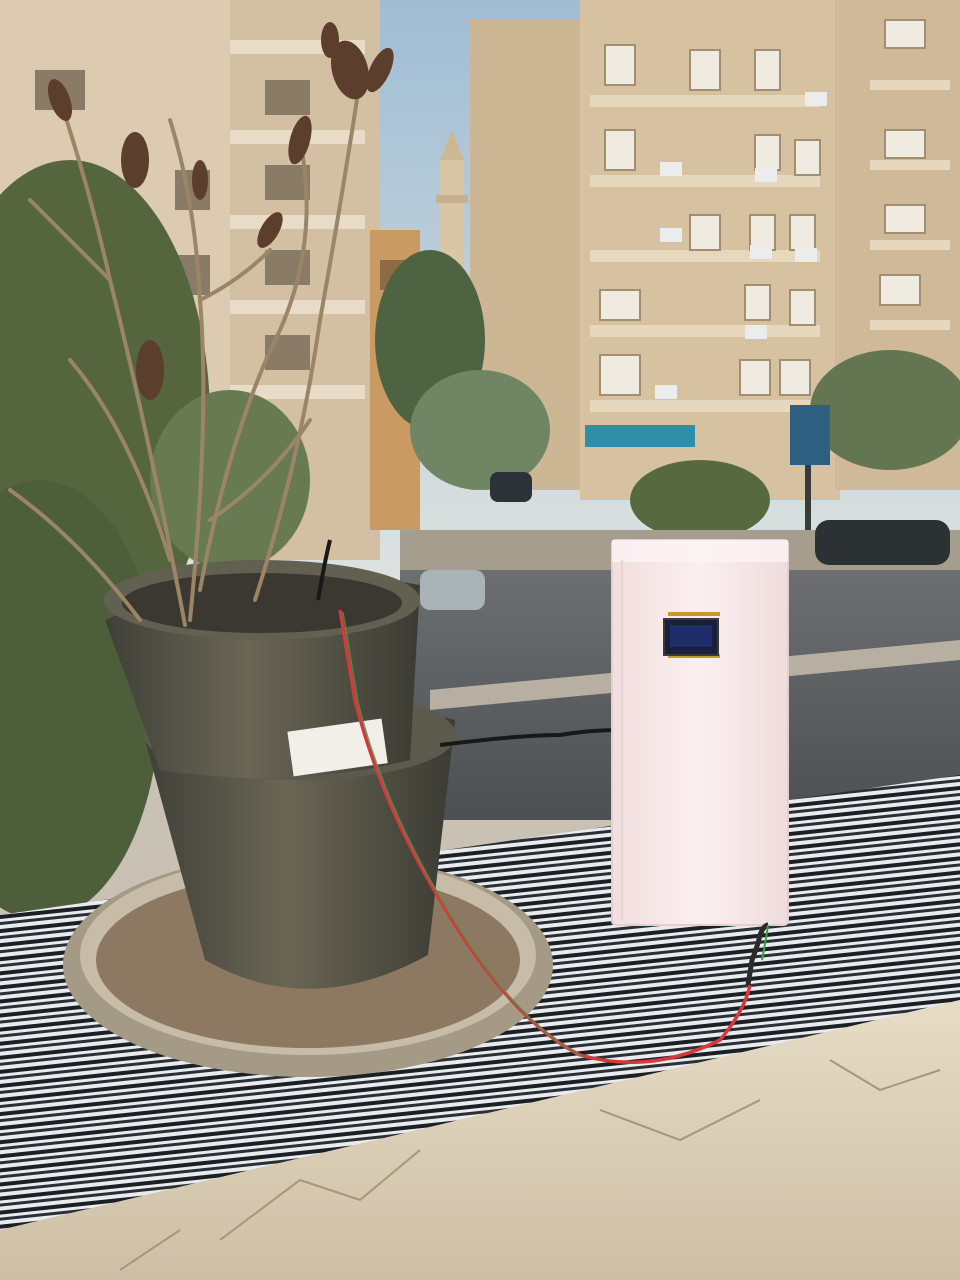  What do you see at coordinates (262, 669) in the screenshot?
I see `inner-pot` at bounding box center [262, 669].